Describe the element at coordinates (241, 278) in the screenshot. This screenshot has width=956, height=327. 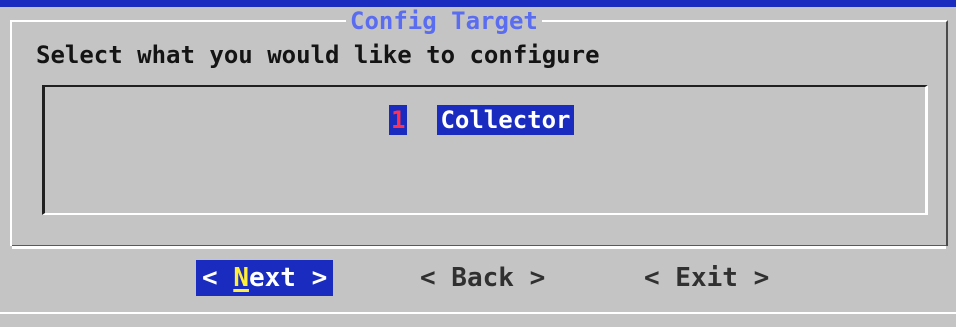
I see `next-button-hotkey: N` at that location.